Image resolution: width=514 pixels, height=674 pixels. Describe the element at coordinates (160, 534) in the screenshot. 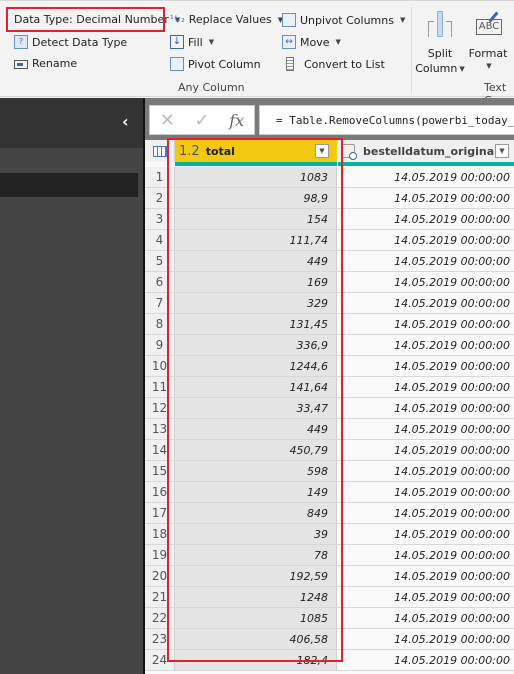

I see `row-number: 18` at that location.